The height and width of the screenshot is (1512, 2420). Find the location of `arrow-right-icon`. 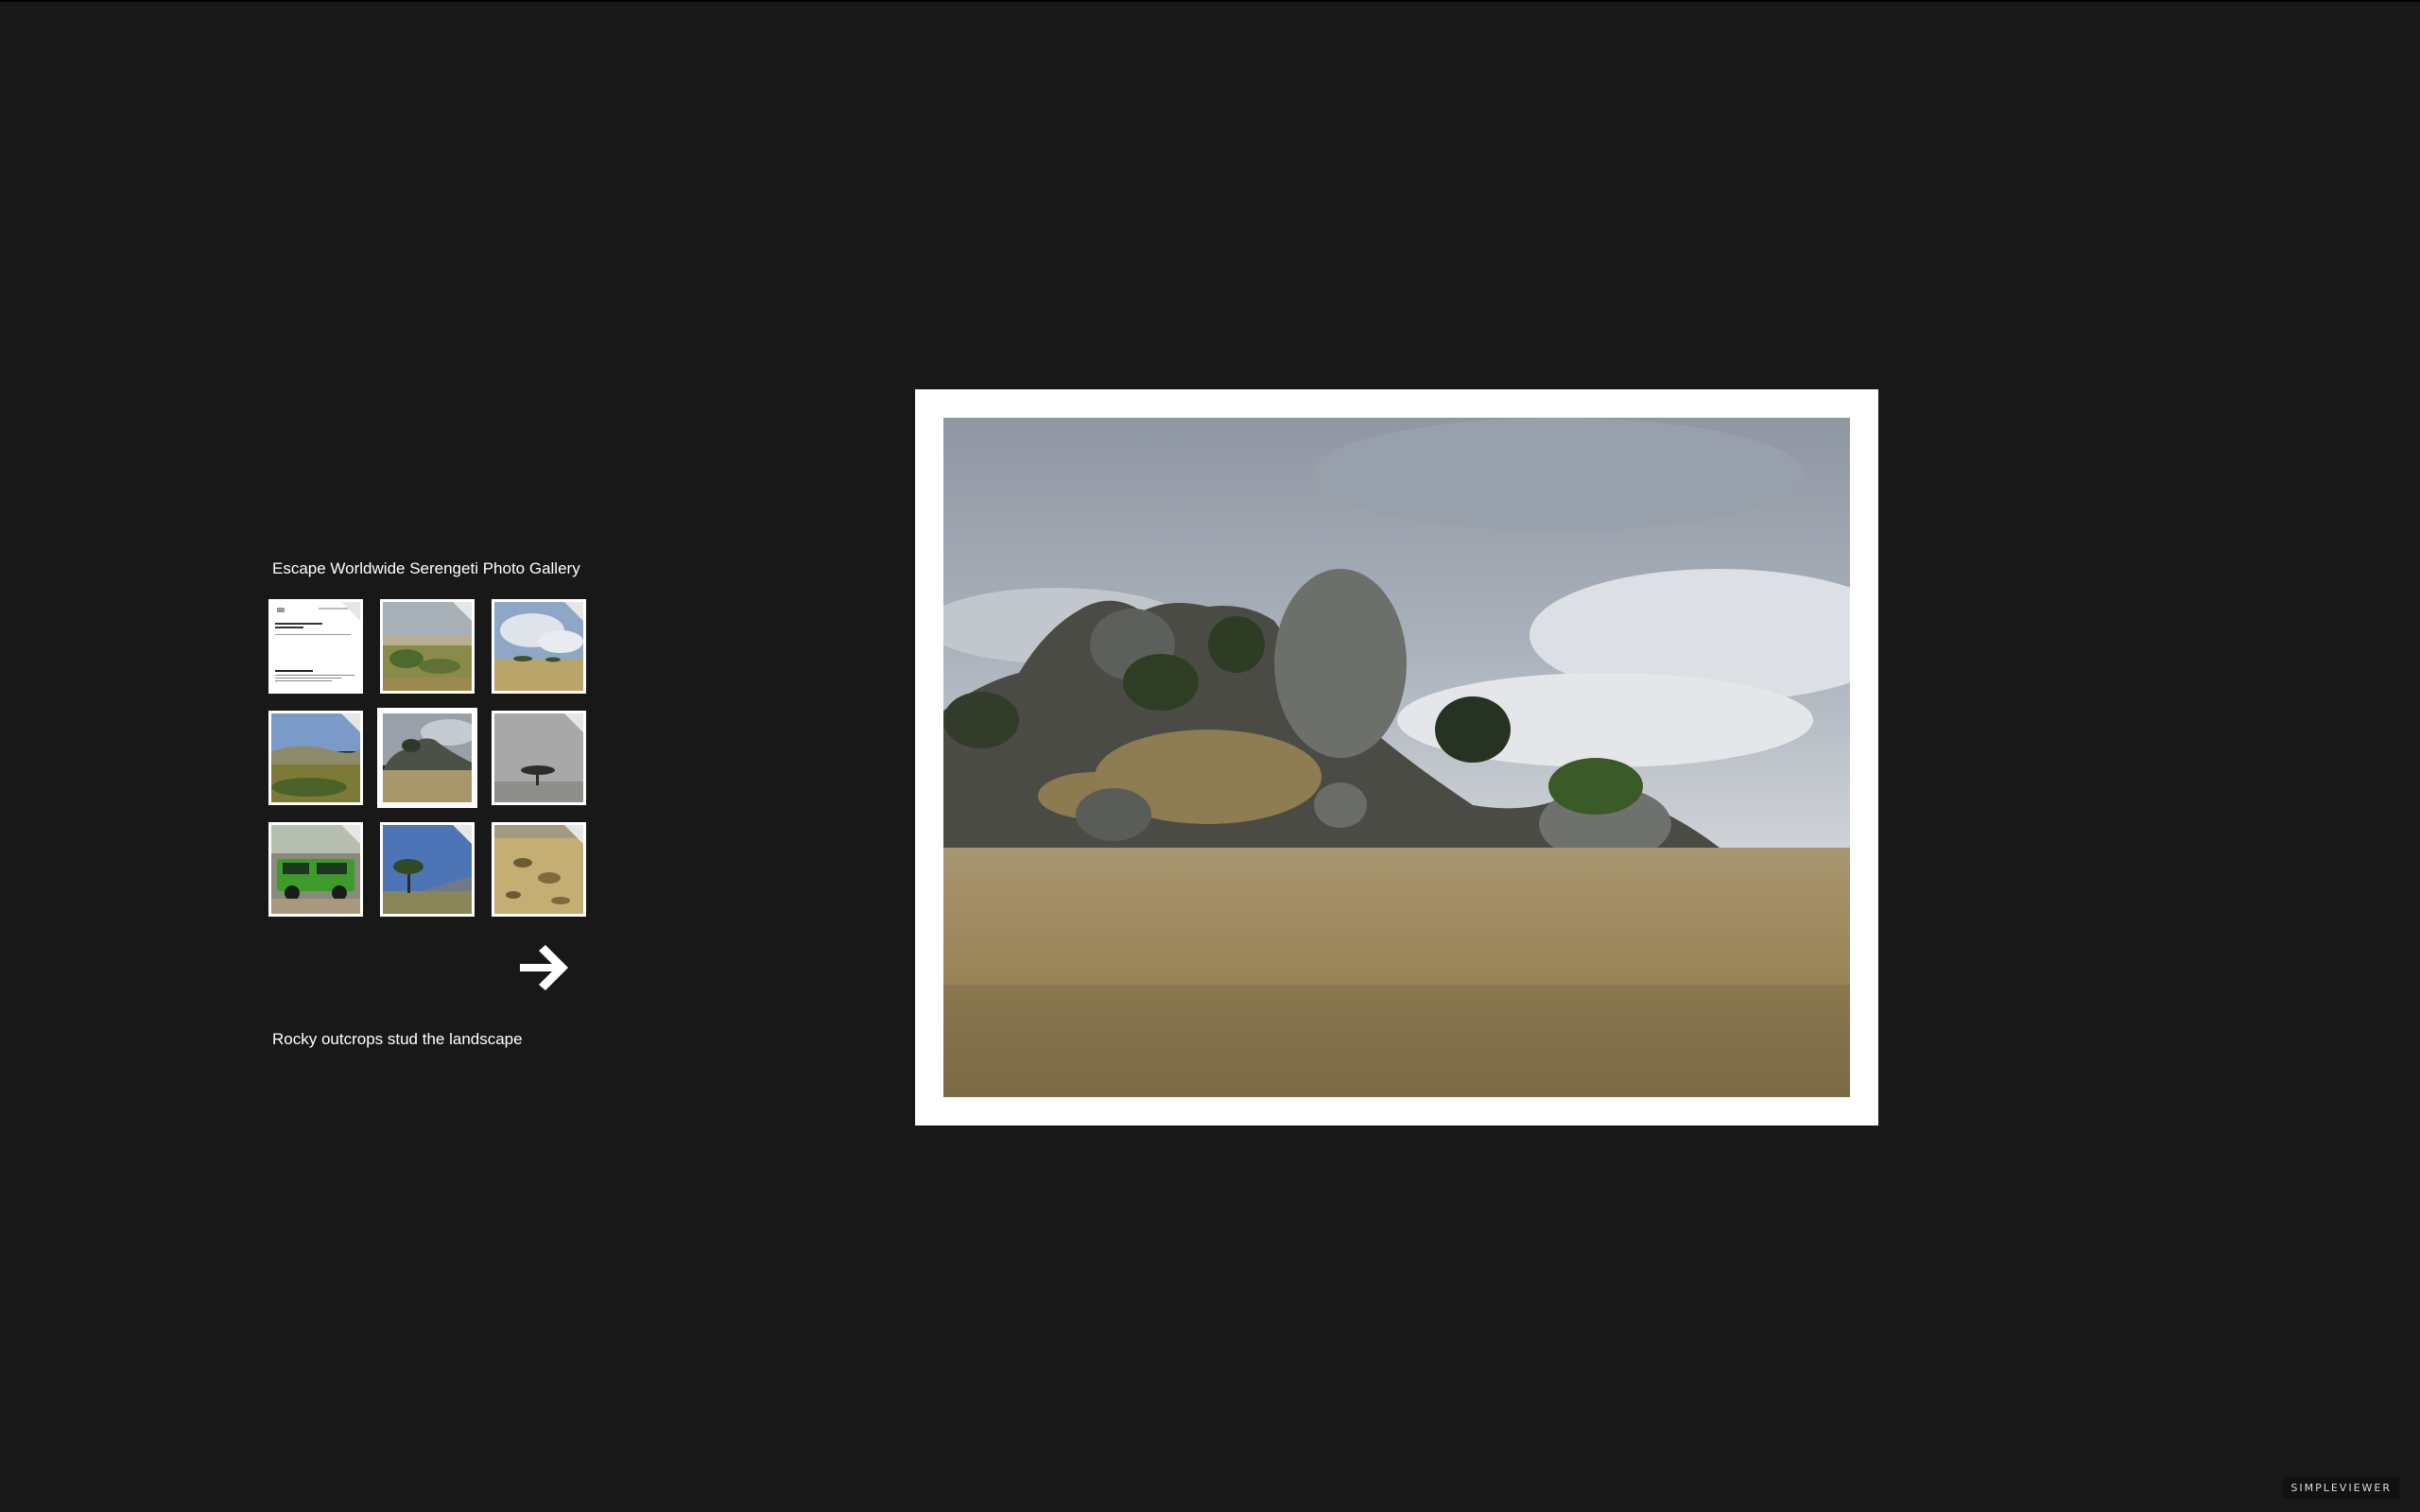

arrow-right-icon is located at coordinates (544, 967).